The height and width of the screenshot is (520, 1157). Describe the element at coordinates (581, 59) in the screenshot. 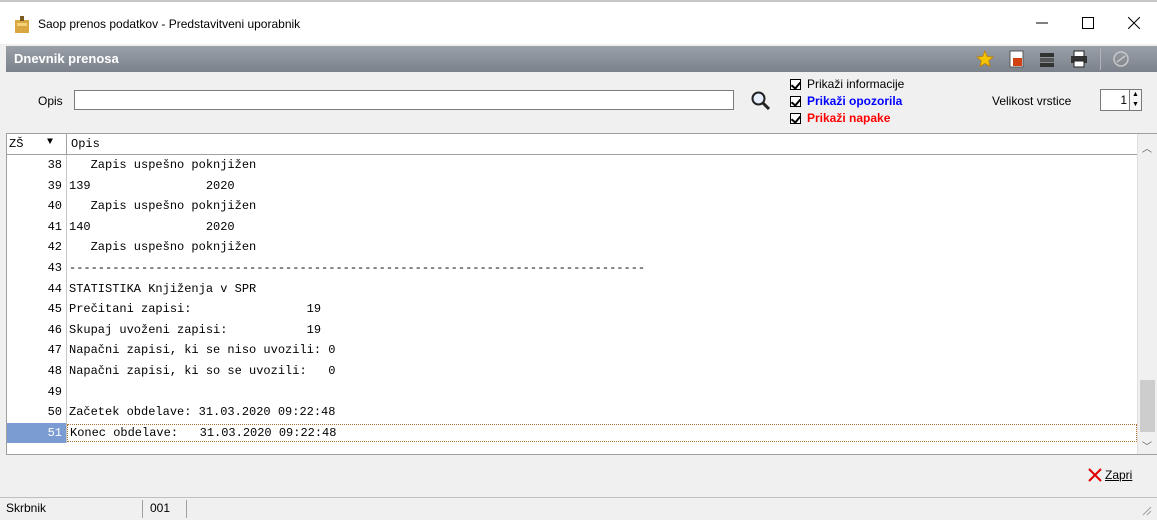

I see `panel-header: Dnevnik prenosa` at that location.